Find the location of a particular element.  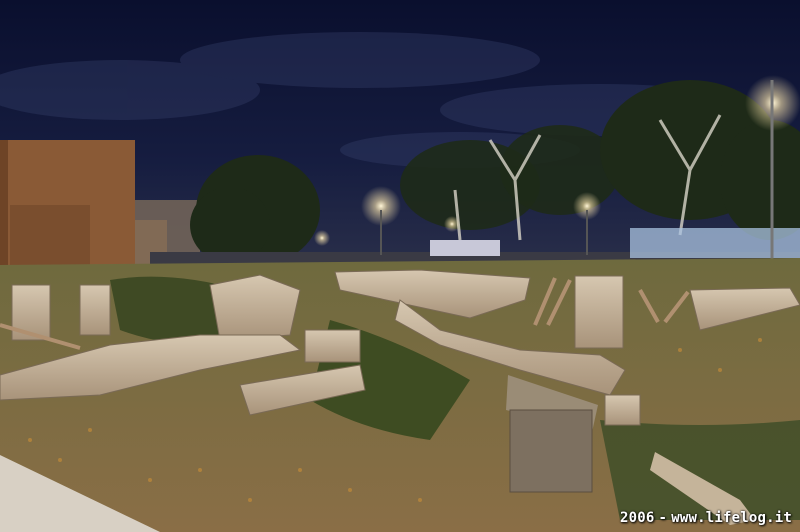

photo-year: 2006 is located at coordinates (637, 518).